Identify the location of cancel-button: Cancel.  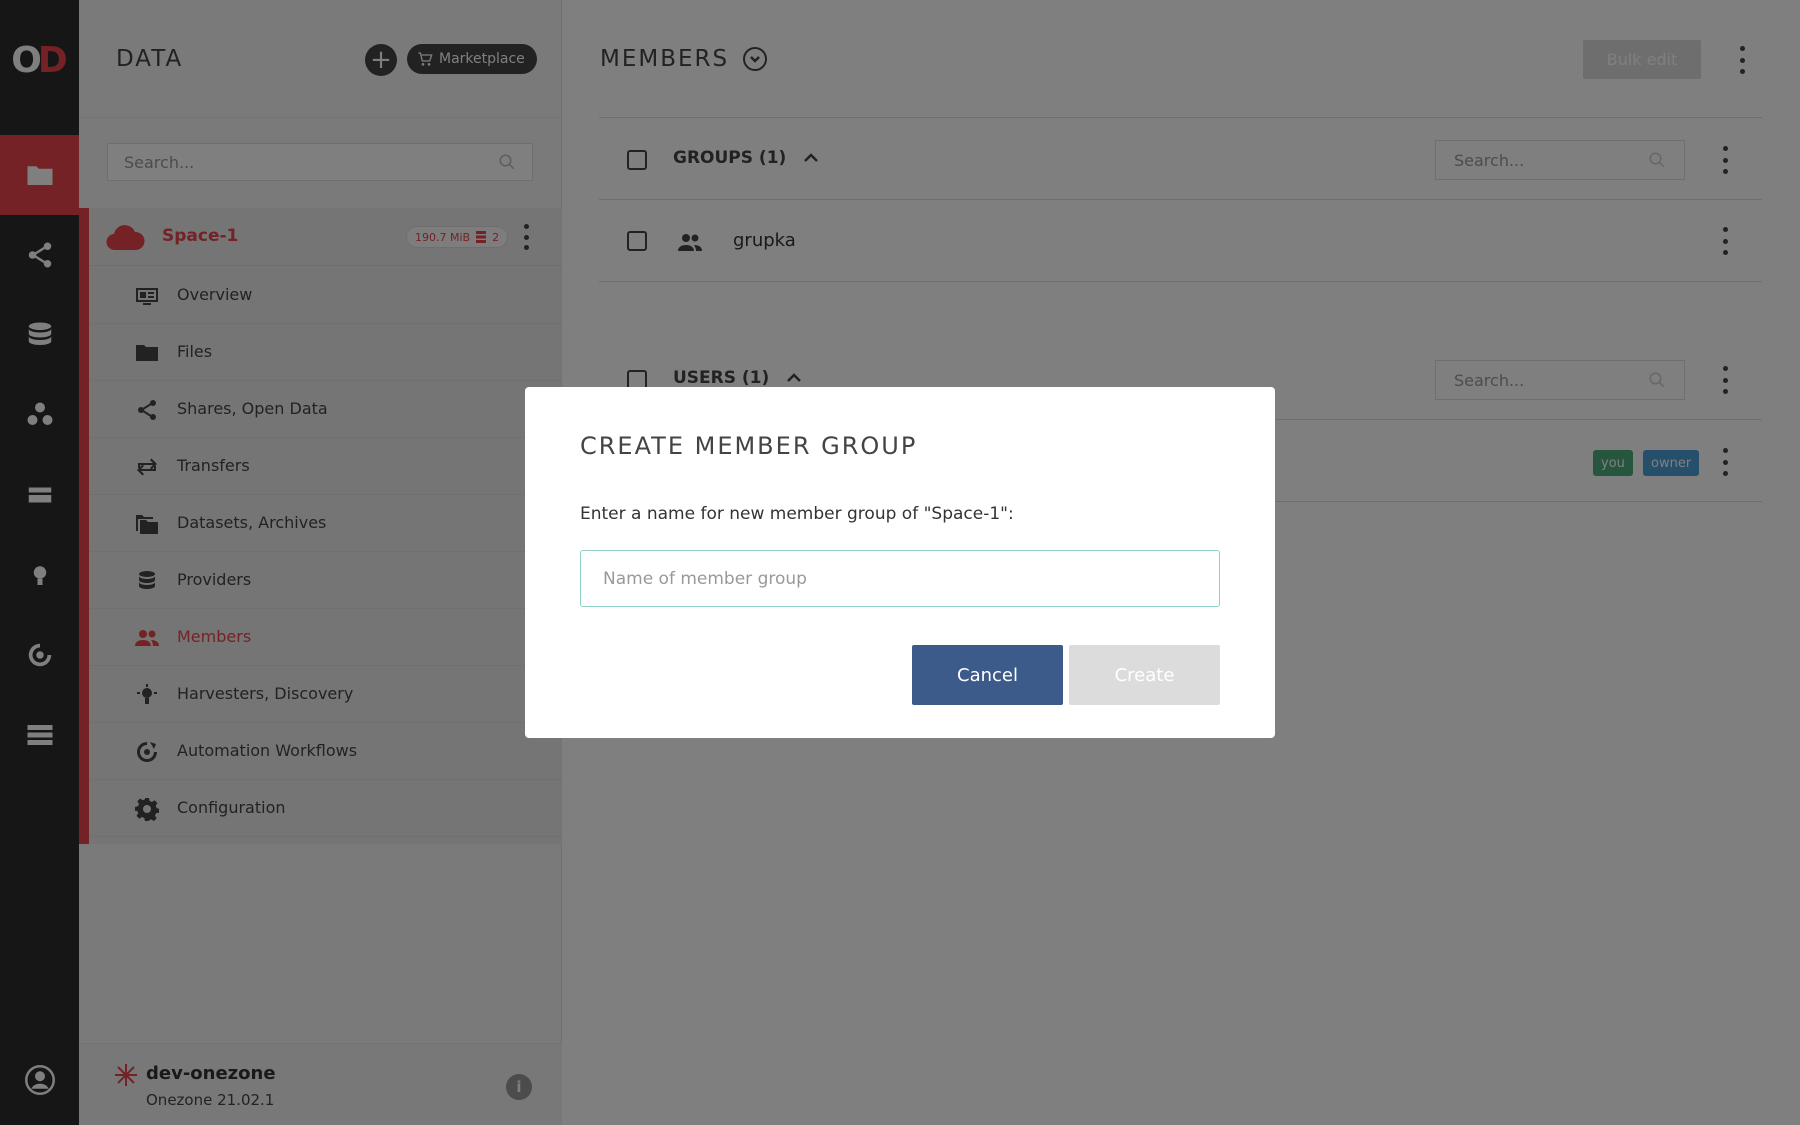
(987, 675).